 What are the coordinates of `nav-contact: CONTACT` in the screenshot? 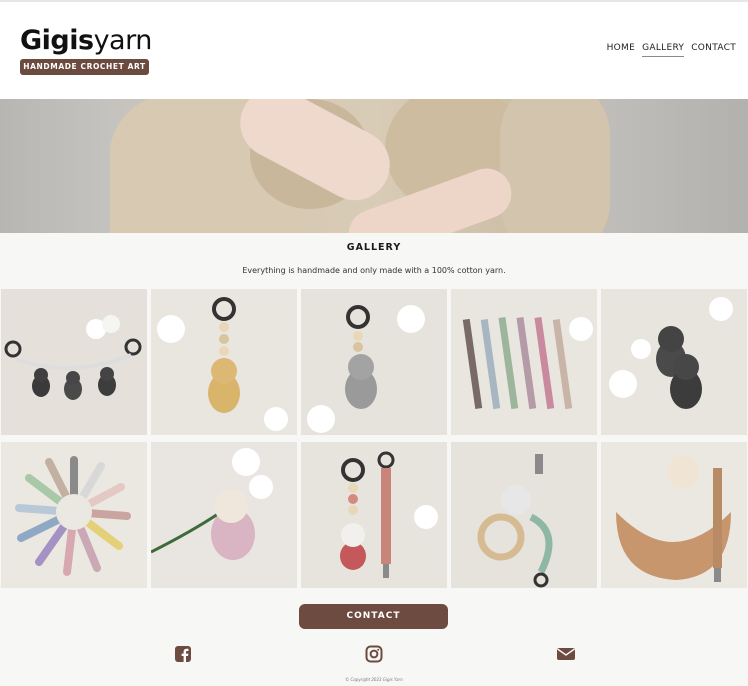 It's located at (713, 50).